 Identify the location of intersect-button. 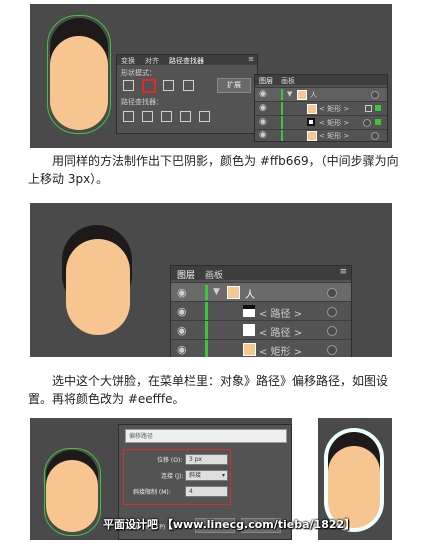
(168, 85).